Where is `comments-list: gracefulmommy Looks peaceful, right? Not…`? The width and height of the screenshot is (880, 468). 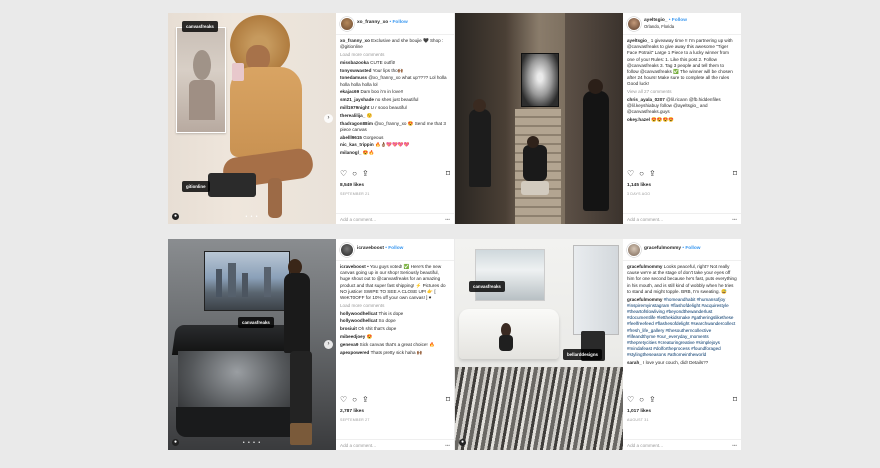
comments-list: gracefulmommy Looks peaceful, right? Not… is located at coordinates (682, 330).